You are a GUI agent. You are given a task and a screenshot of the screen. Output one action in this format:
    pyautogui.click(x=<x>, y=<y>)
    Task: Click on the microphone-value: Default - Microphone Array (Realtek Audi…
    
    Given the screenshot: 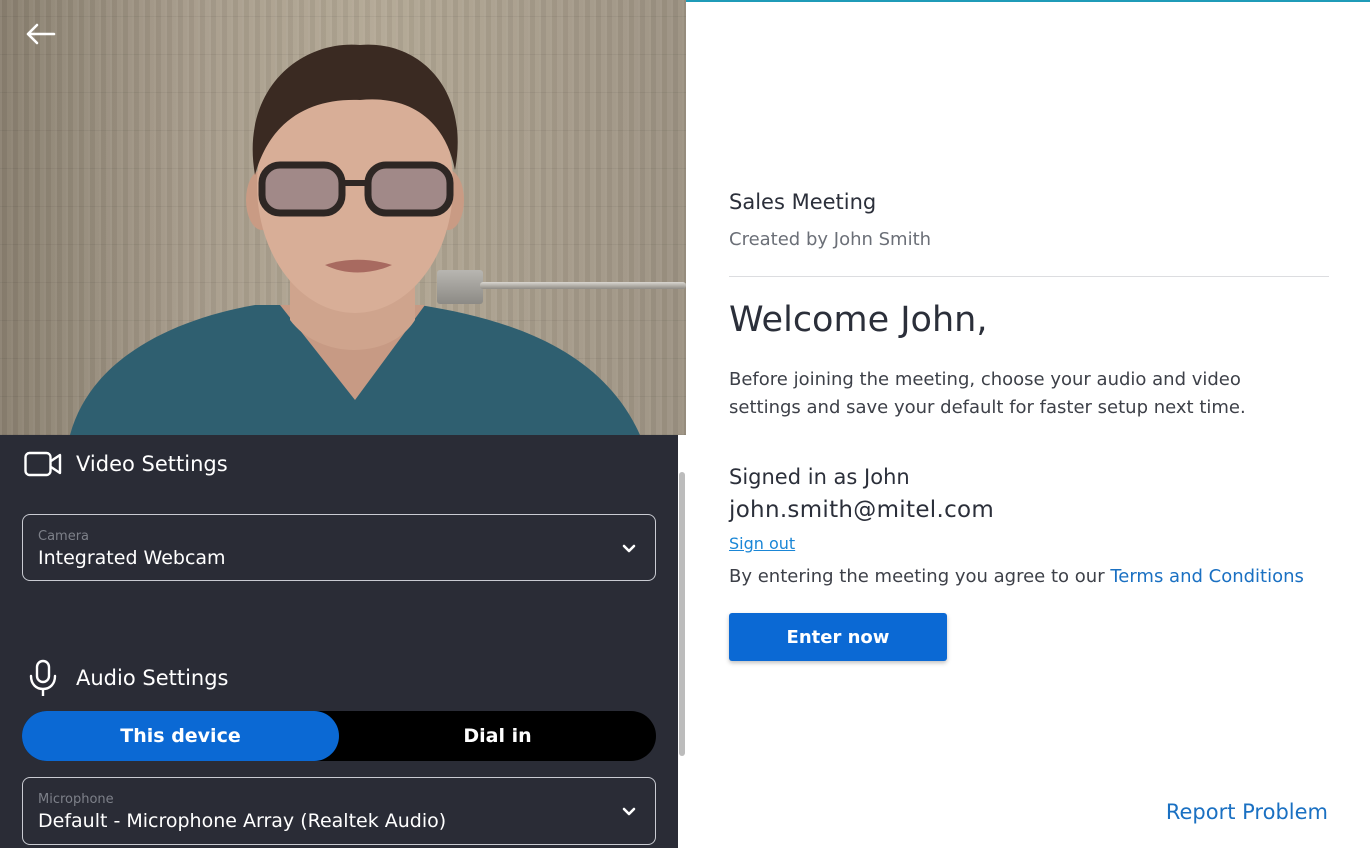 What is the action you would take?
    pyautogui.click(x=242, y=821)
    